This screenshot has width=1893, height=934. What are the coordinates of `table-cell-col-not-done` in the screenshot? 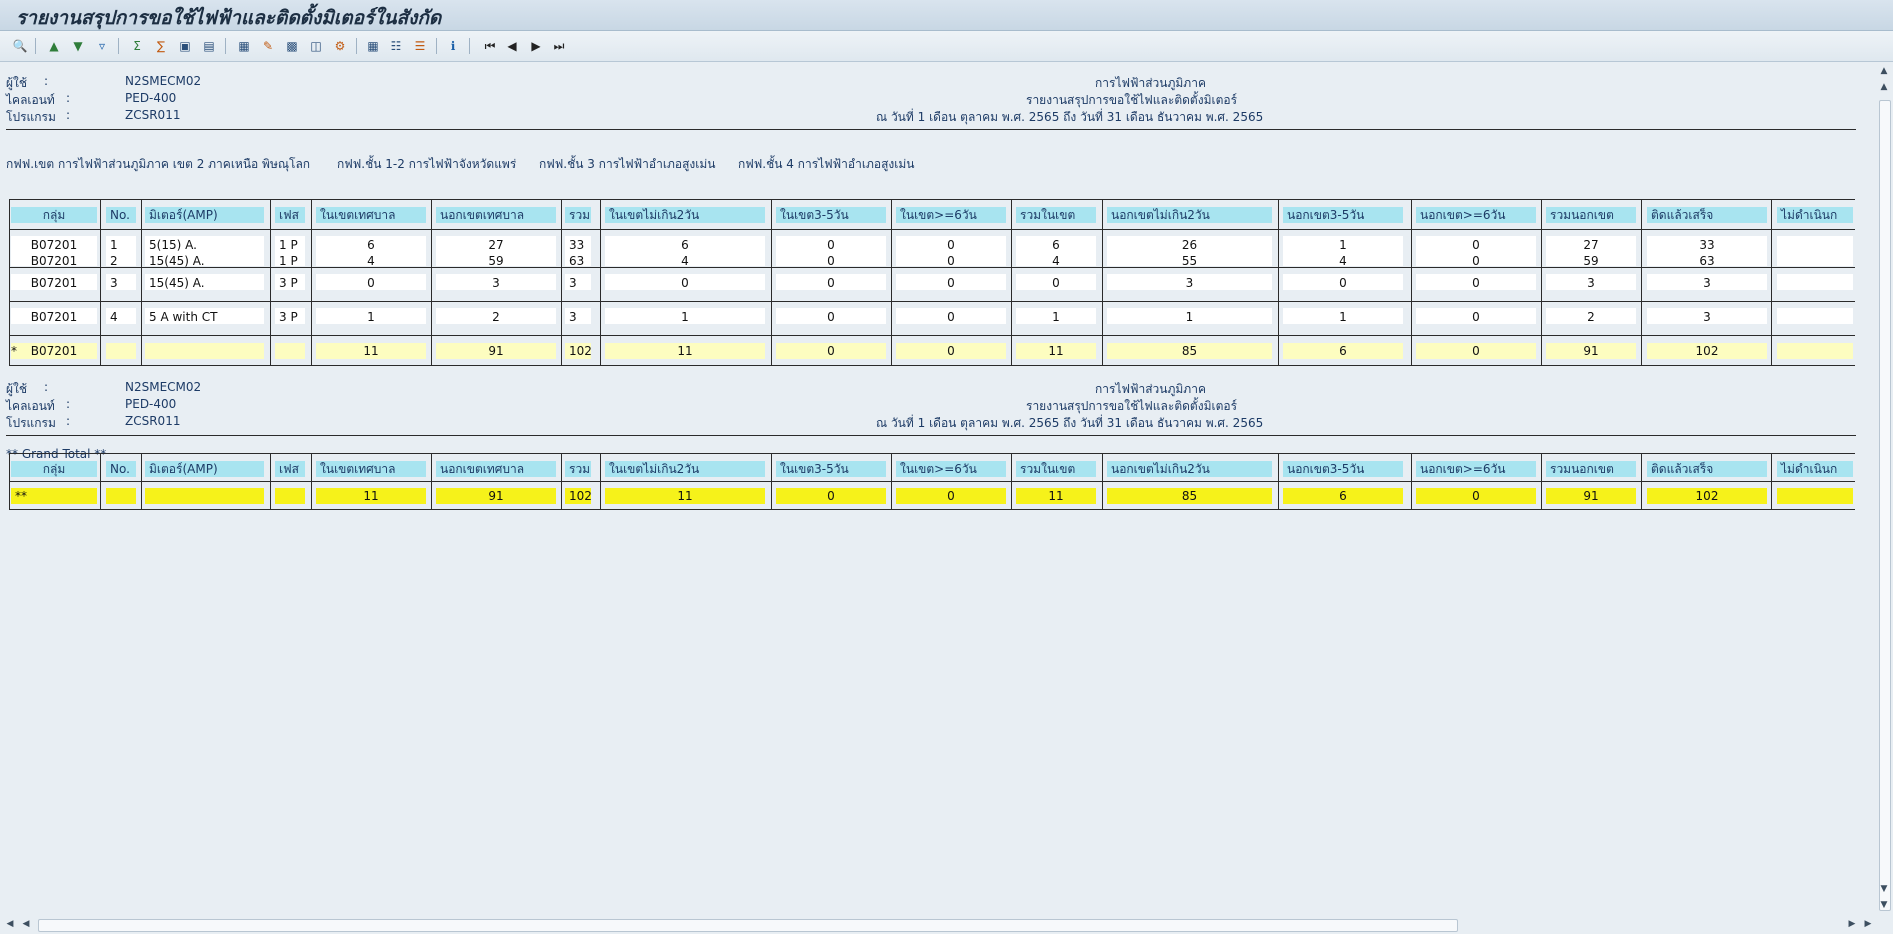 It's located at (1815, 245).